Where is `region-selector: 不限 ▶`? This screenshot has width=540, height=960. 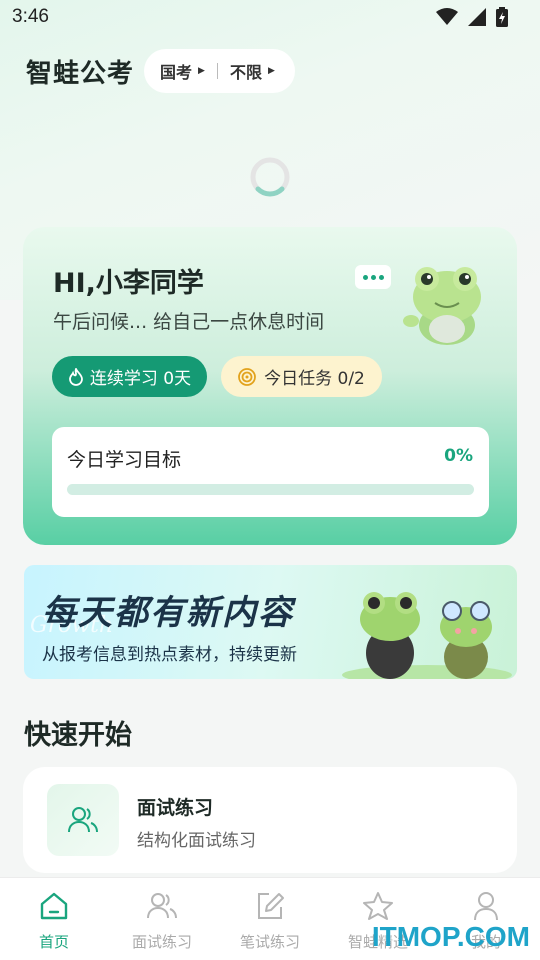 region-selector: 不限 ▶ is located at coordinates (252, 71).